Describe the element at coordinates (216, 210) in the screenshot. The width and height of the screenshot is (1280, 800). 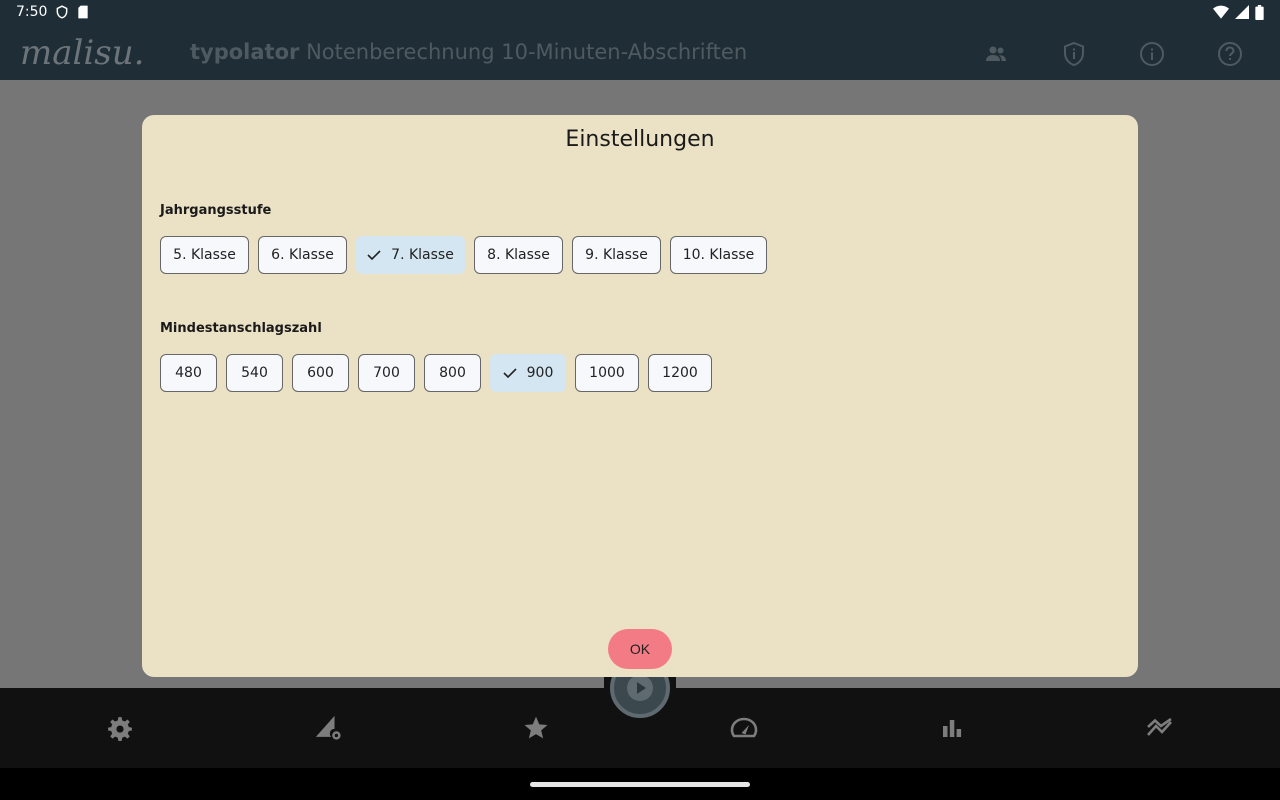
I see `grade-section-label: Jahrgangsstufe` at that location.